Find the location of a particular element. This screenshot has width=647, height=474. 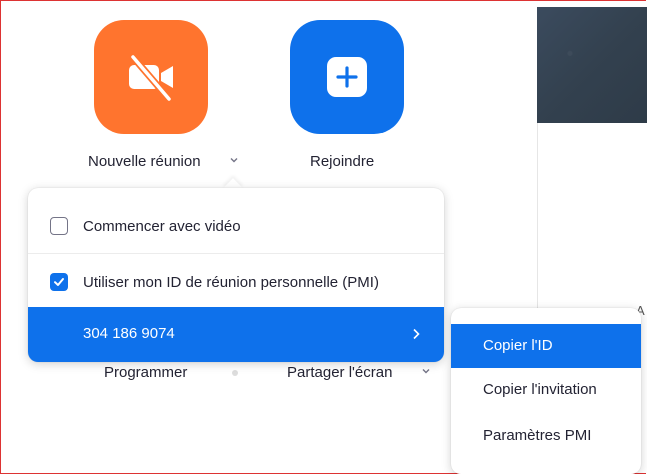

join-button is located at coordinates (347, 77).